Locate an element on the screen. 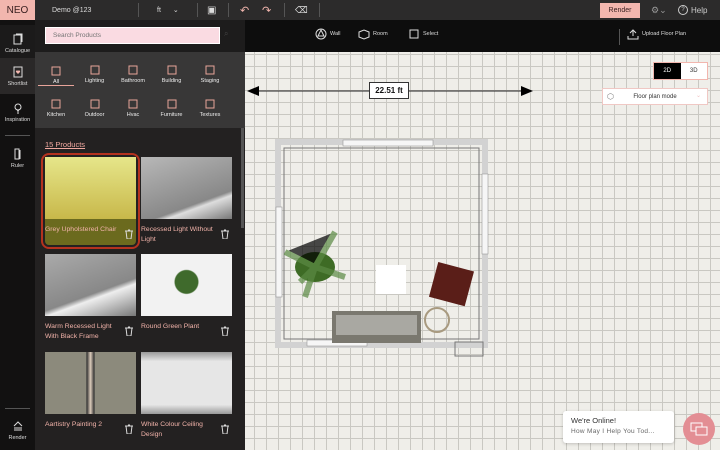  save-icon: ▣ is located at coordinates (211, 10).